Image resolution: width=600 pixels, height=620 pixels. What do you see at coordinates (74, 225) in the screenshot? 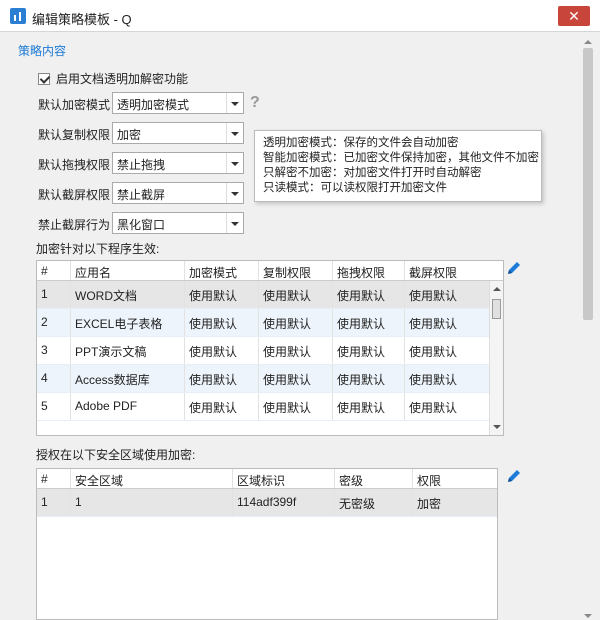
I see `screenshot-behavior-label: 禁止截屏行为` at bounding box center [74, 225].